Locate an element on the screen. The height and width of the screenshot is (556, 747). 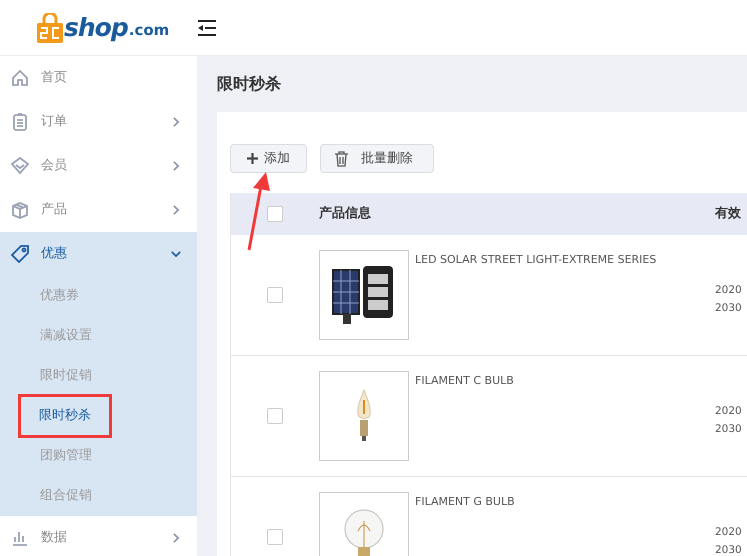
submenu-item: 满减设置 is located at coordinates (66, 336).